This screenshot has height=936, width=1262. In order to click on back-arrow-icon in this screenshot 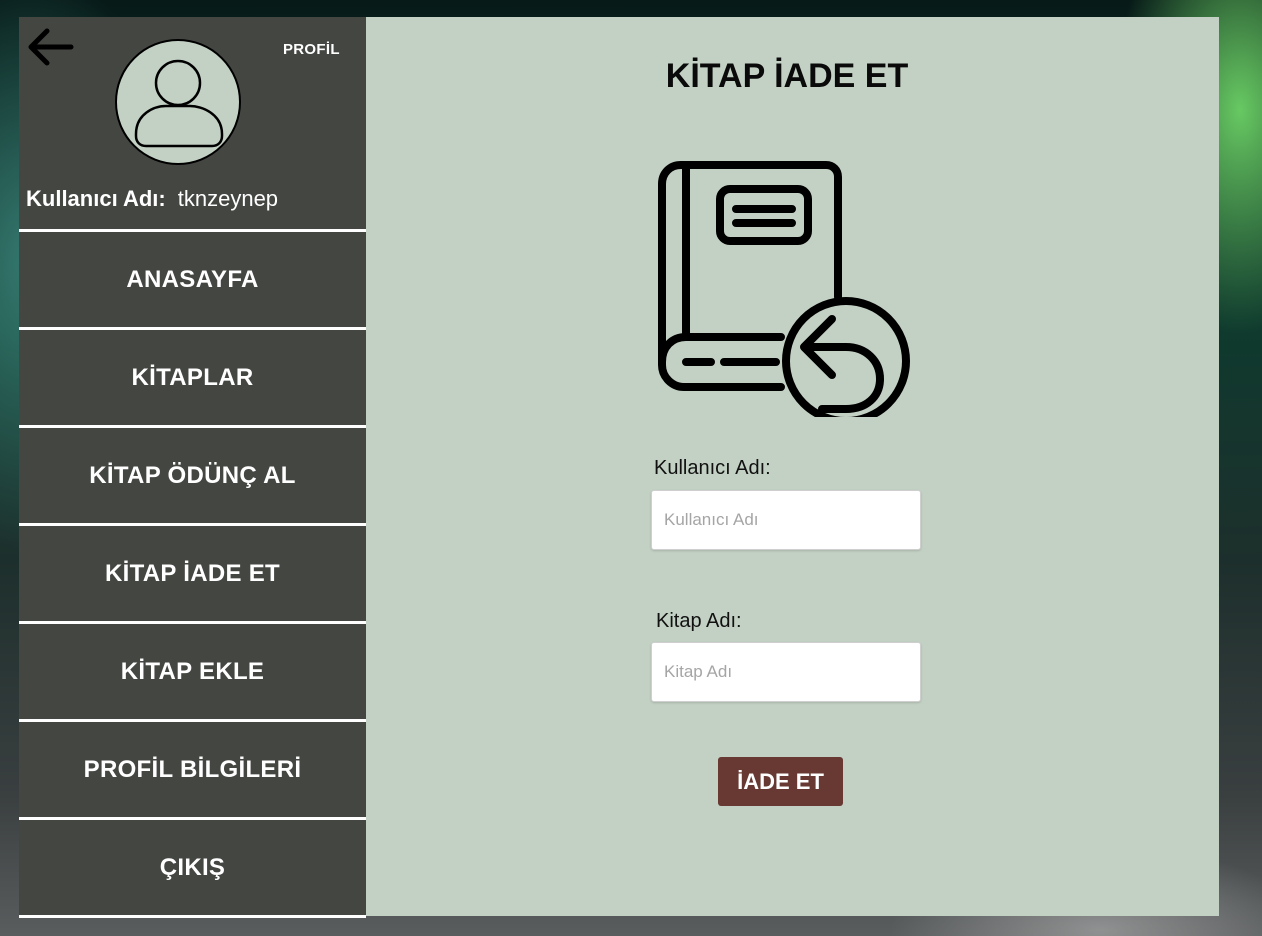, I will do `click(49, 47)`.